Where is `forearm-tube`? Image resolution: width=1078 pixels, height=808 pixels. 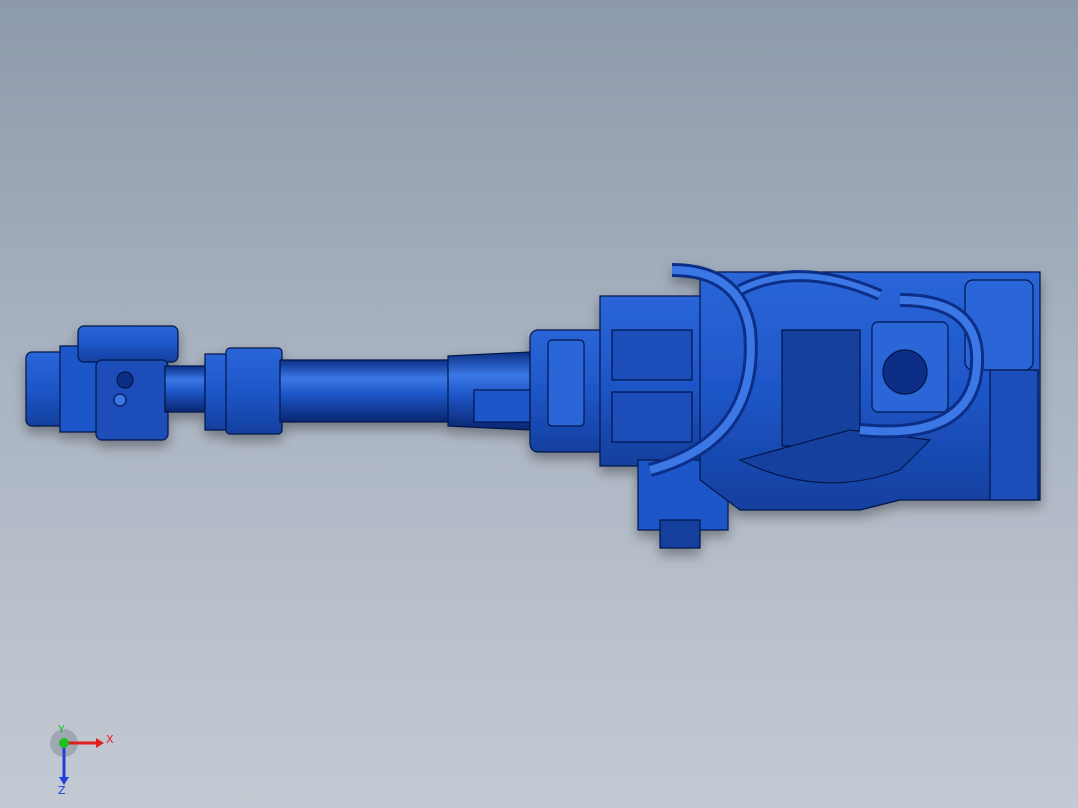 forearm-tube is located at coordinates (367, 391).